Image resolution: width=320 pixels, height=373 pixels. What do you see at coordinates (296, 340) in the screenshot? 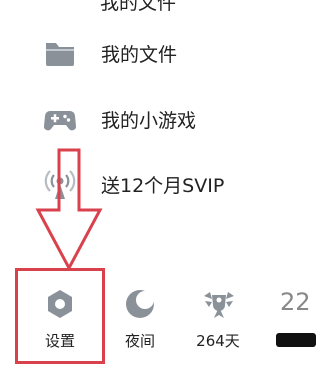
I see `redaction-block` at bounding box center [296, 340].